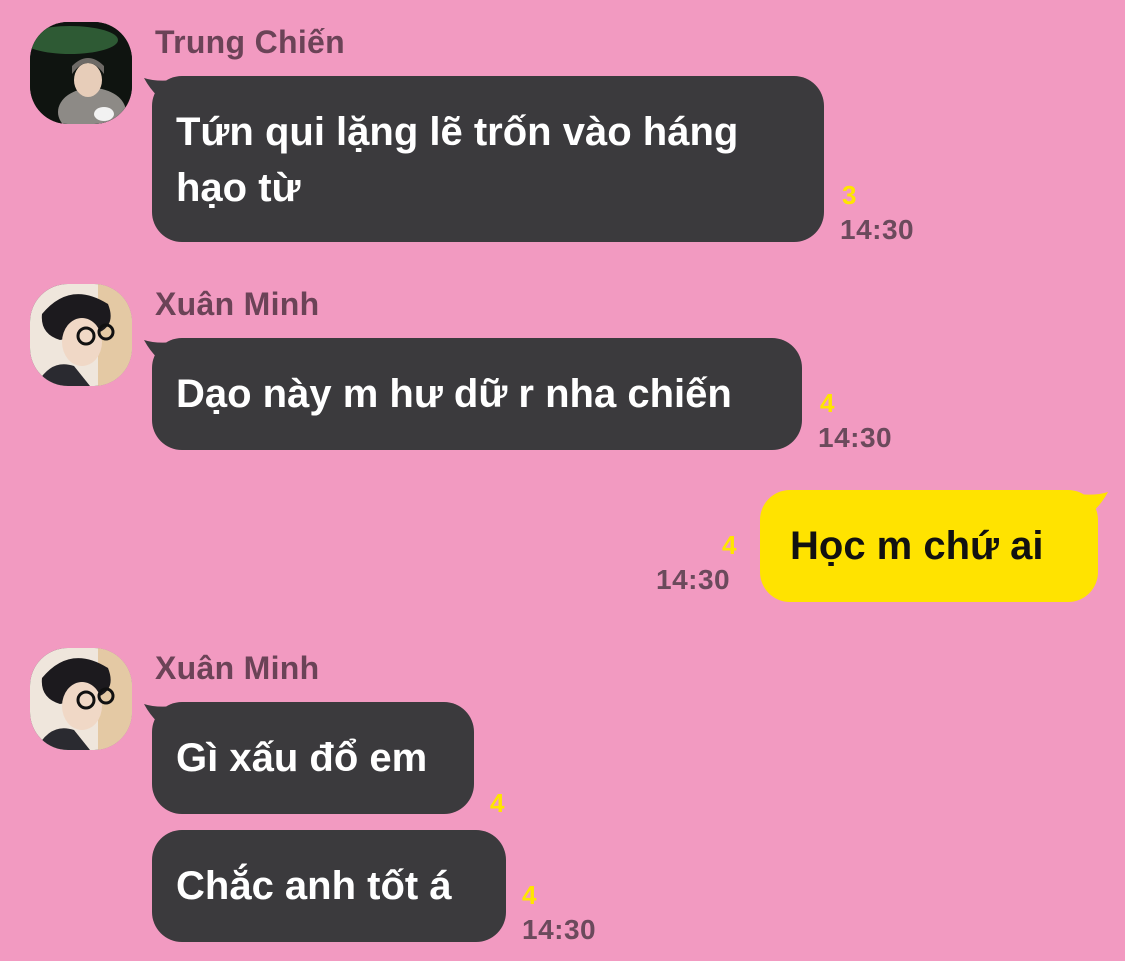 The width and height of the screenshot is (1125, 961). What do you see at coordinates (477, 394) in the screenshot?
I see `message-bubble: Dạo này m hư dữ r nha chiến` at bounding box center [477, 394].